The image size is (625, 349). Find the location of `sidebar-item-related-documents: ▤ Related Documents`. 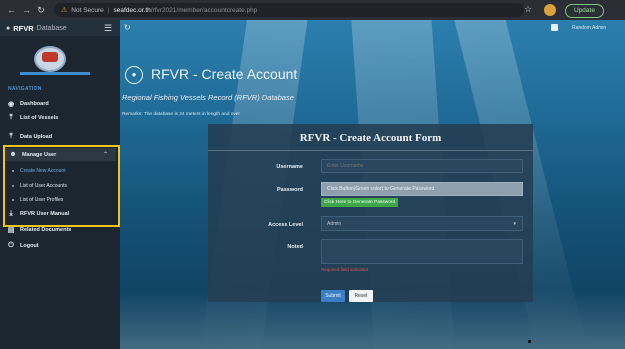

sidebar-item-related-documents: ▤ Related Documents is located at coordinates (60, 229).